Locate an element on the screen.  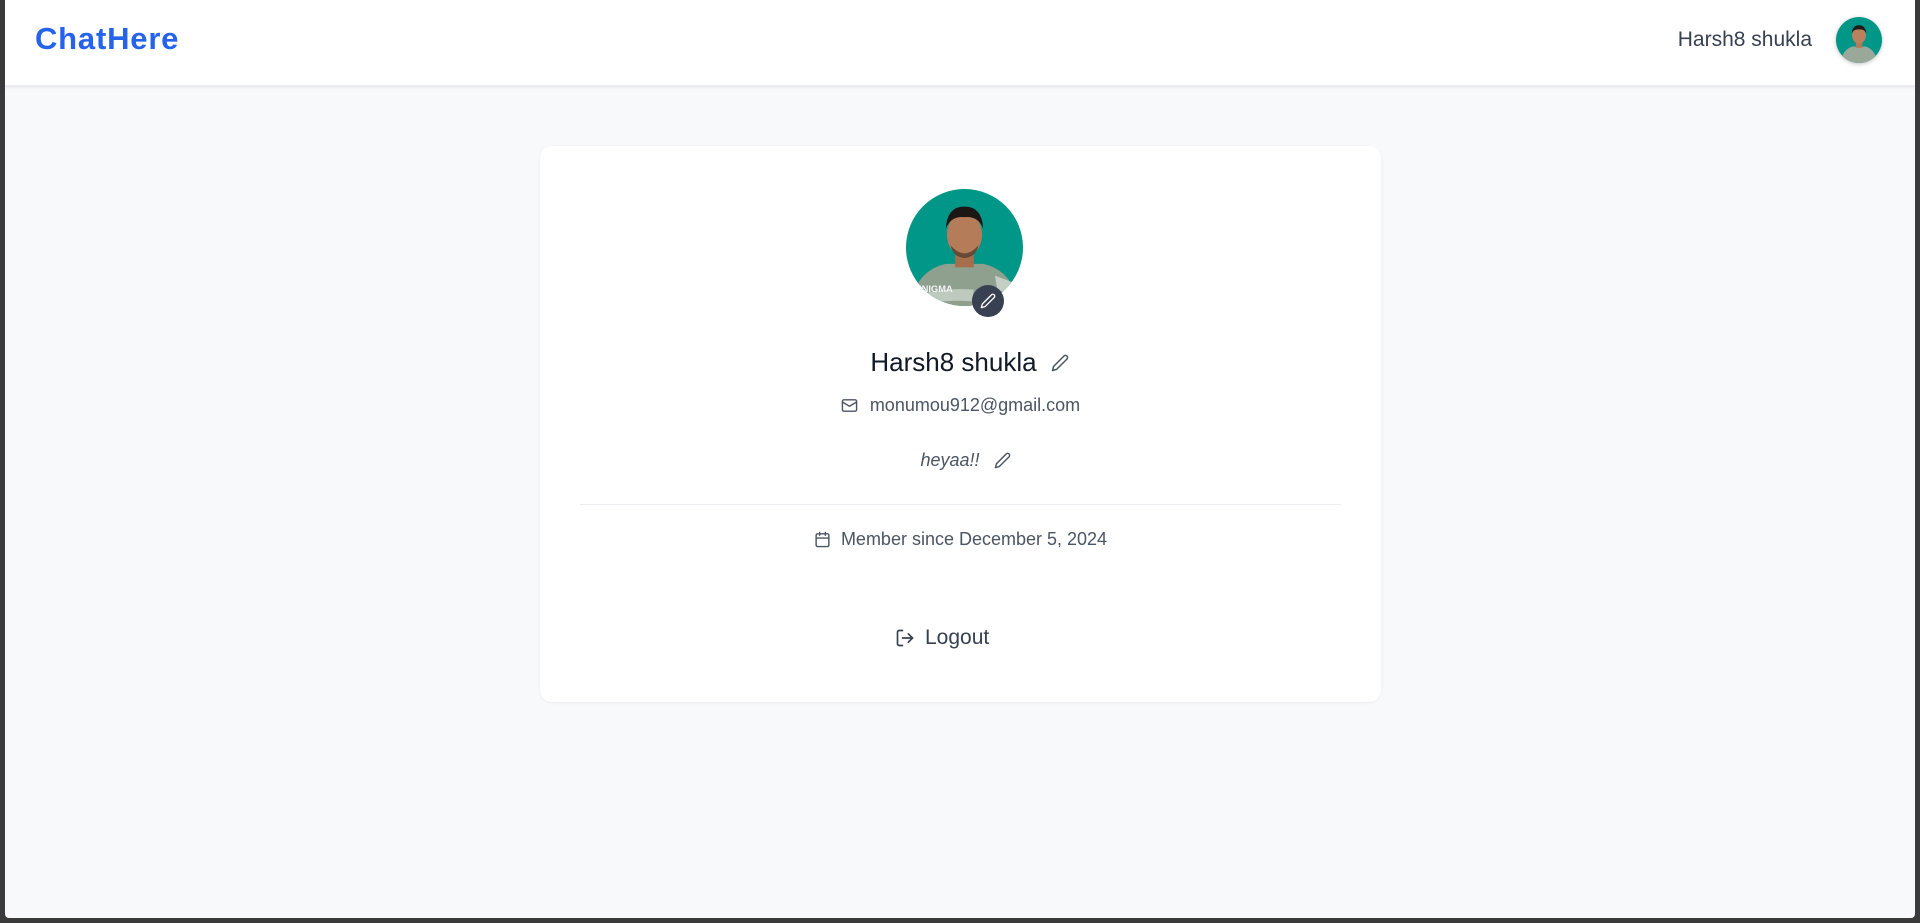
logout-button: Logout is located at coordinates (942, 638).